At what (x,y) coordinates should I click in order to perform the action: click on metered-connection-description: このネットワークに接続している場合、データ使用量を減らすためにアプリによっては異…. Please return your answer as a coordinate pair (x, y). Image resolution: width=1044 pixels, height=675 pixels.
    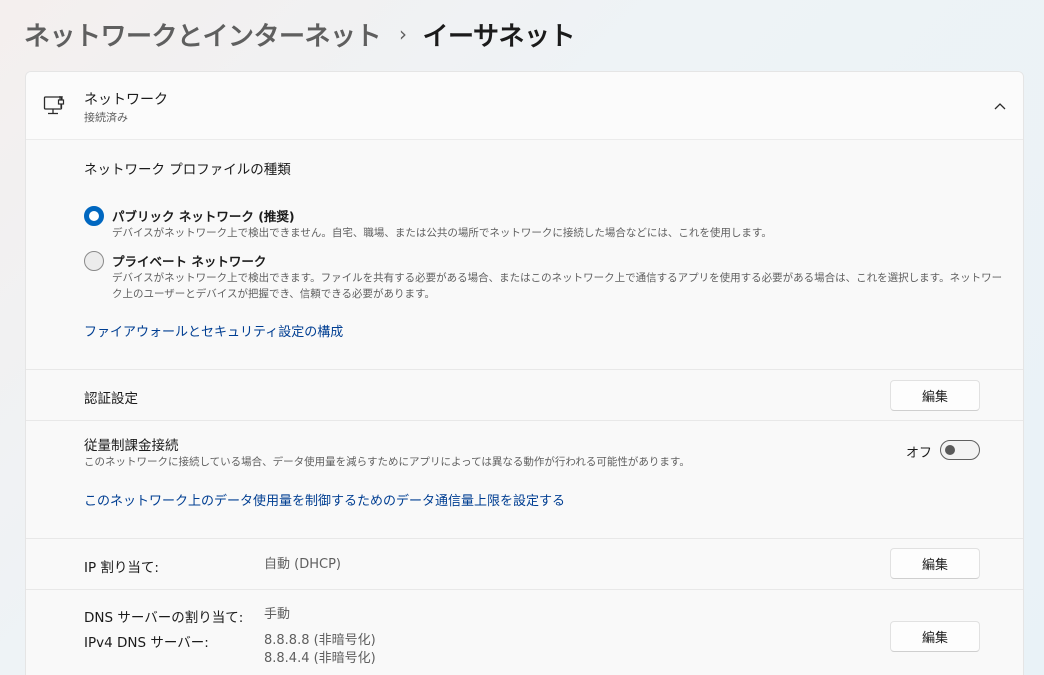
    Looking at the image, I should click on (387, 462).